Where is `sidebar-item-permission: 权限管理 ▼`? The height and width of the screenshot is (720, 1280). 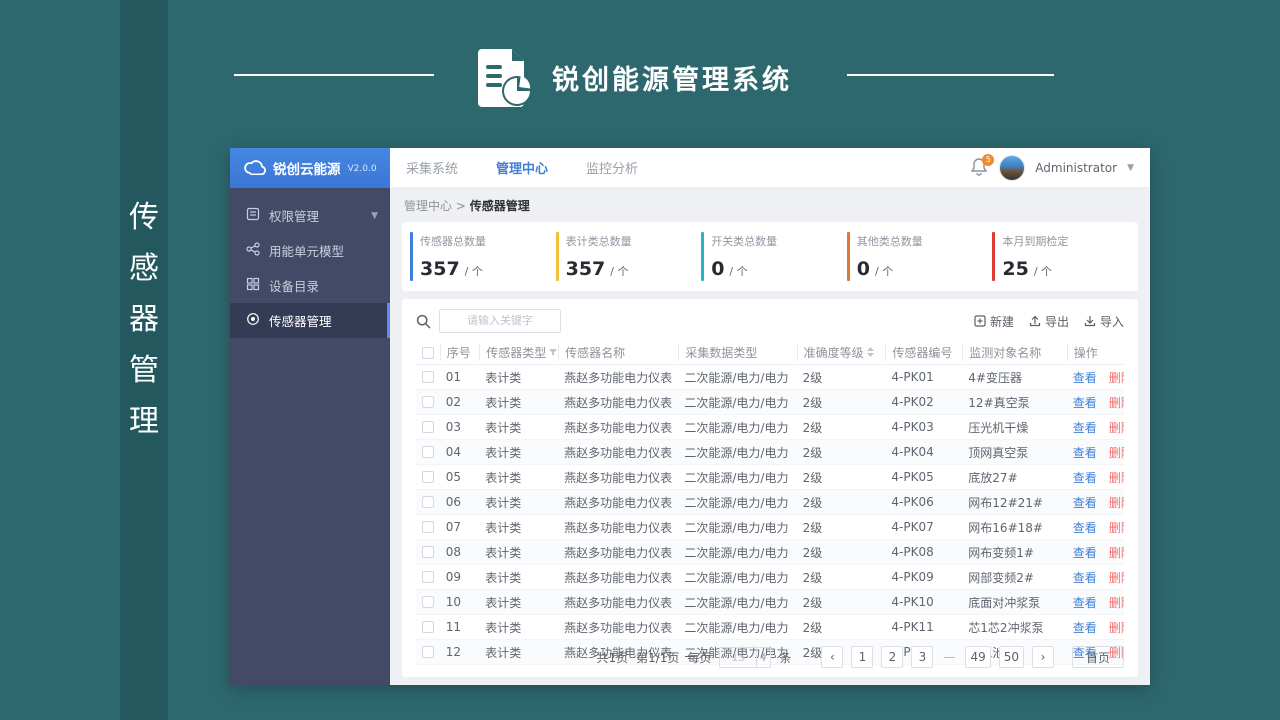
sidebar-item-permission: 权限管理 ▼ is located at coordinates (310, 215).